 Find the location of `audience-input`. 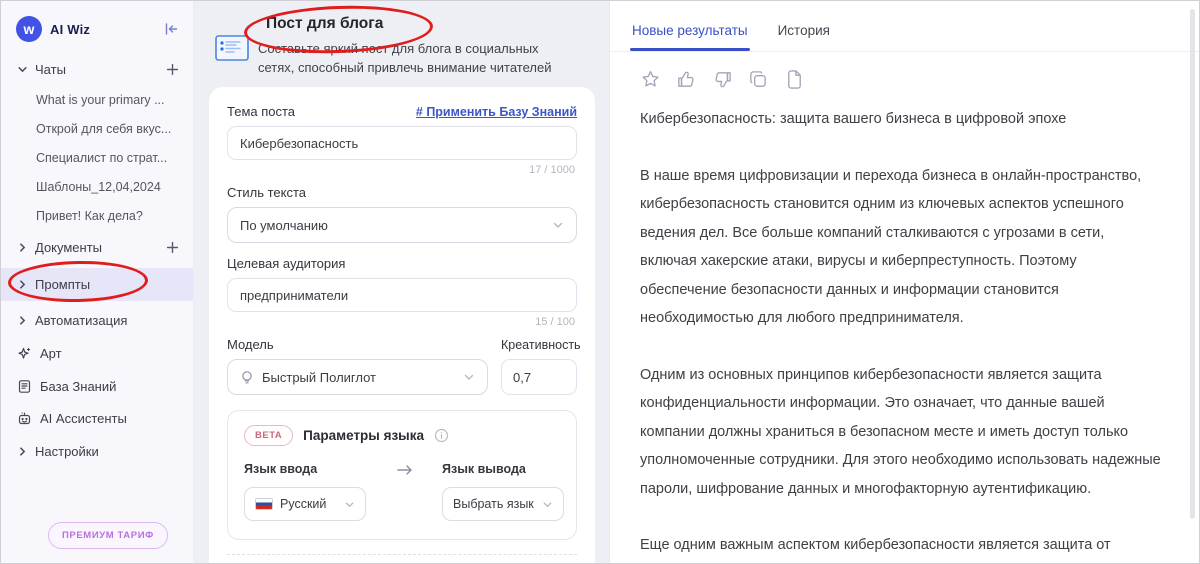

audience-input is located at coordinates (402, 295).